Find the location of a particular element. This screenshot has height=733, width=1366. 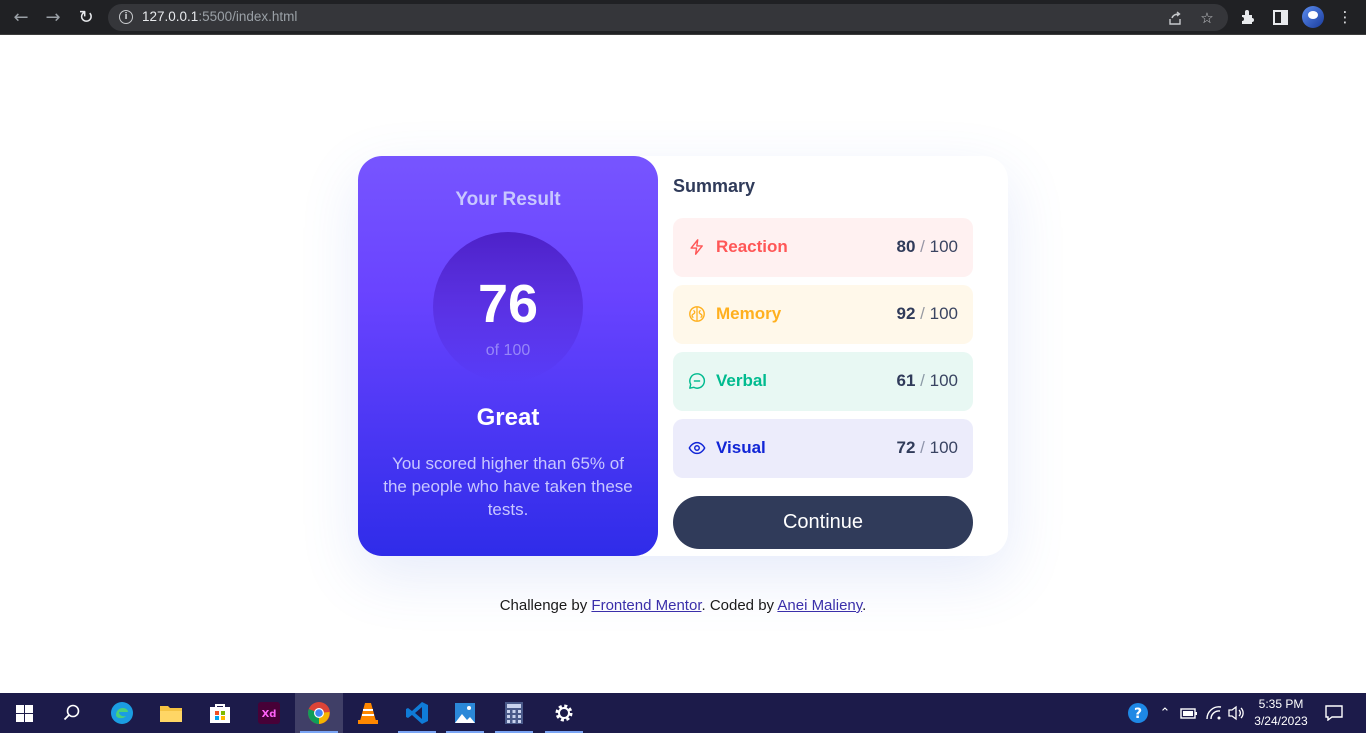

share-icon is located at coordinates (1175, 18).